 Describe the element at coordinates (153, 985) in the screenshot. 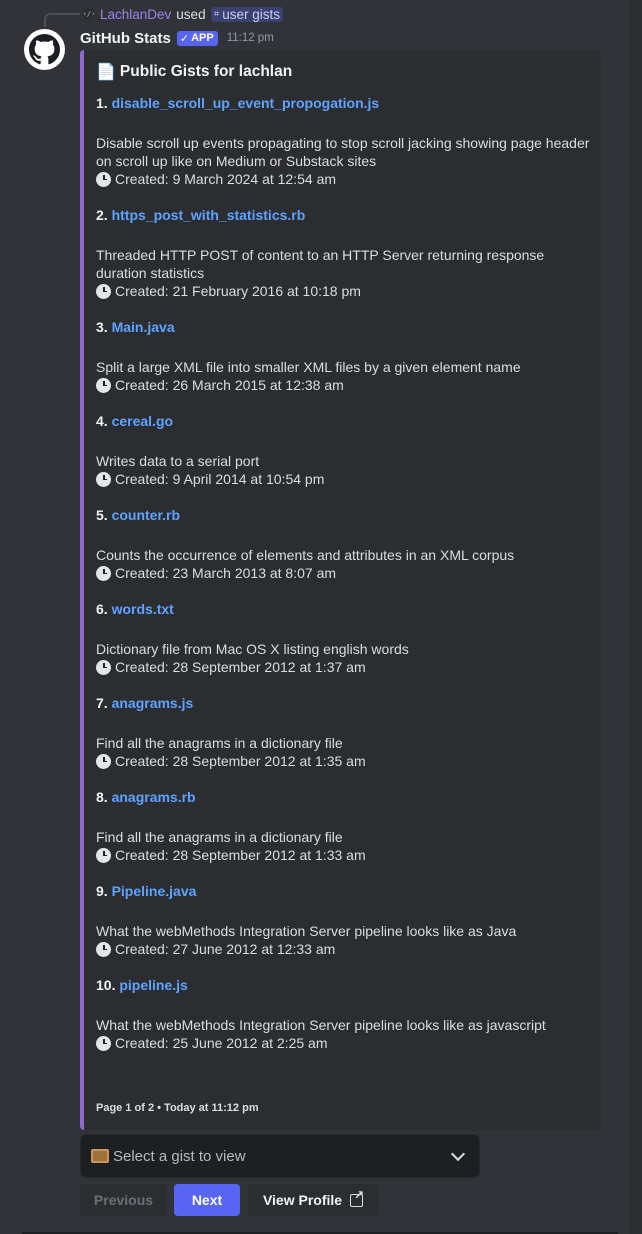

I see `gist-link: pipeline.js` at that location.